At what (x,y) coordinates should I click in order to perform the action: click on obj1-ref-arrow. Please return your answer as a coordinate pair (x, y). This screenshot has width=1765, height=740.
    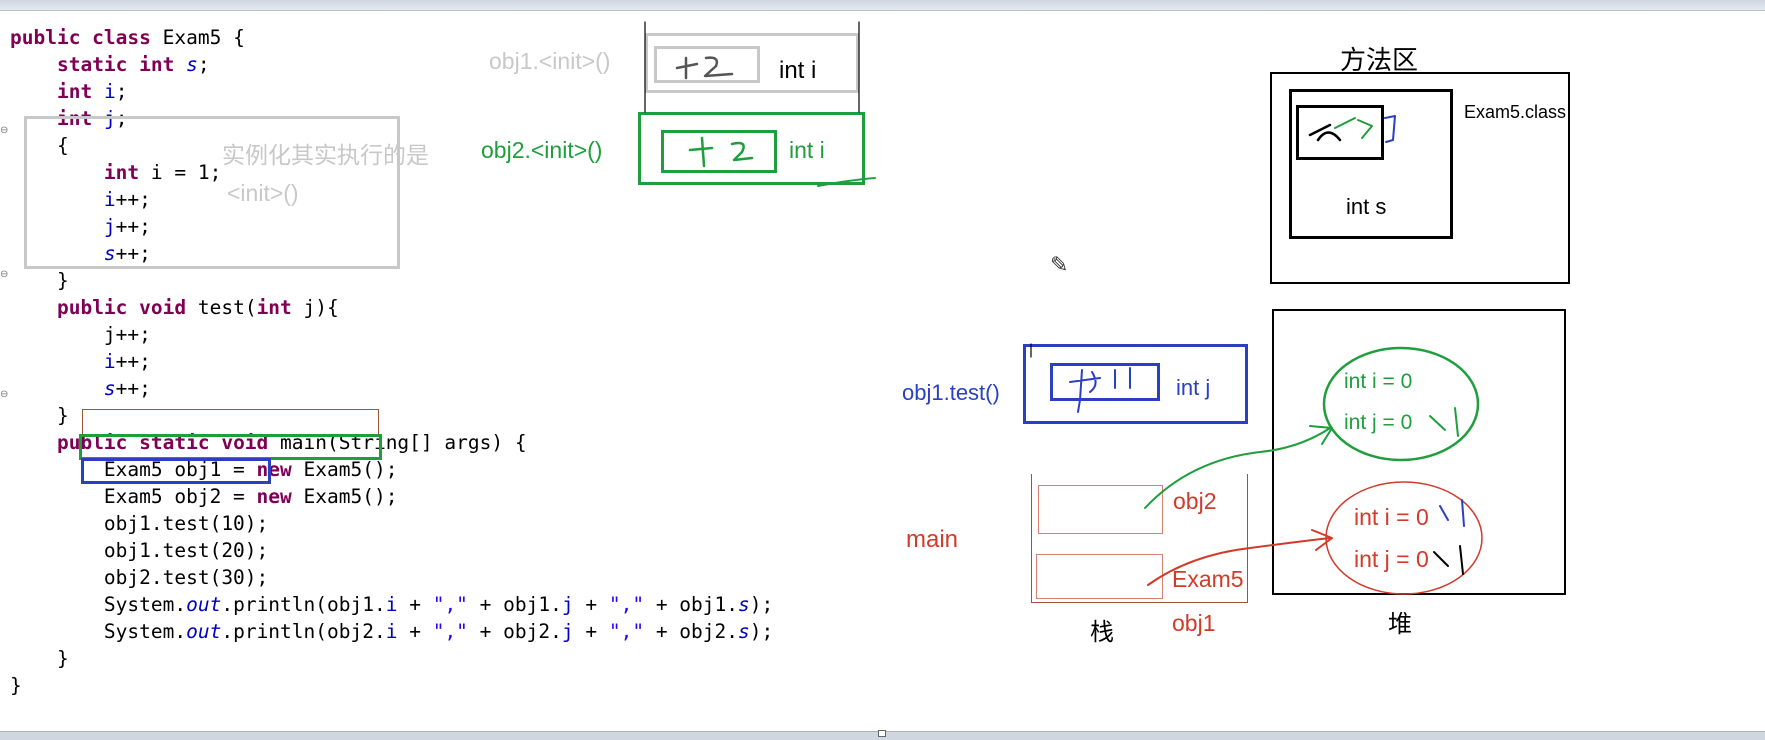
    Looking at the image, I should click on (1240, 557).